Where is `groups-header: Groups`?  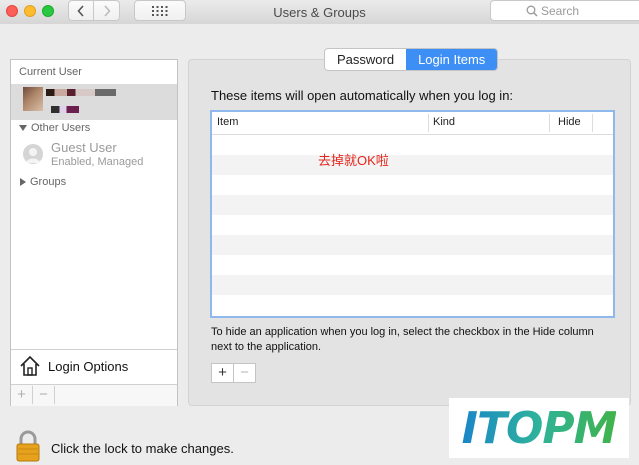 groups-header: Groups is located at coordinates (42, 182).